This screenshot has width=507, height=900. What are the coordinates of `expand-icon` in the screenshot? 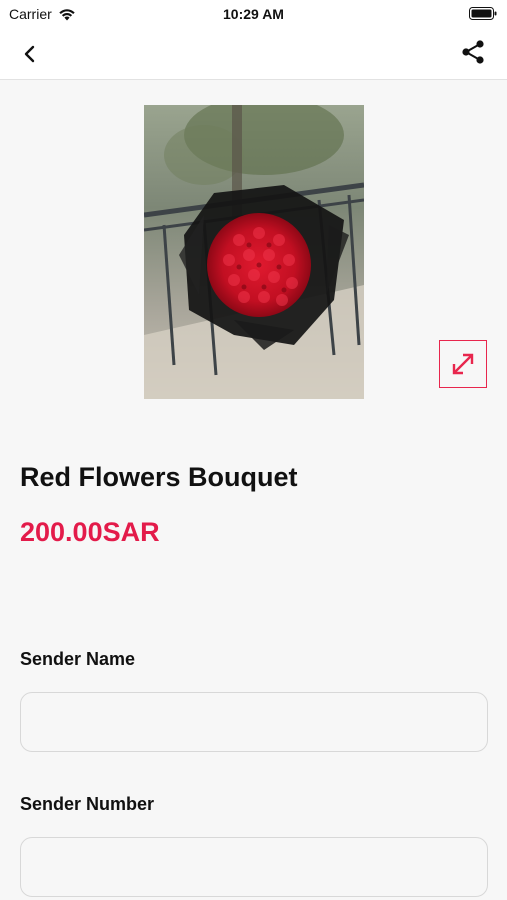 It's located at (463, 364).